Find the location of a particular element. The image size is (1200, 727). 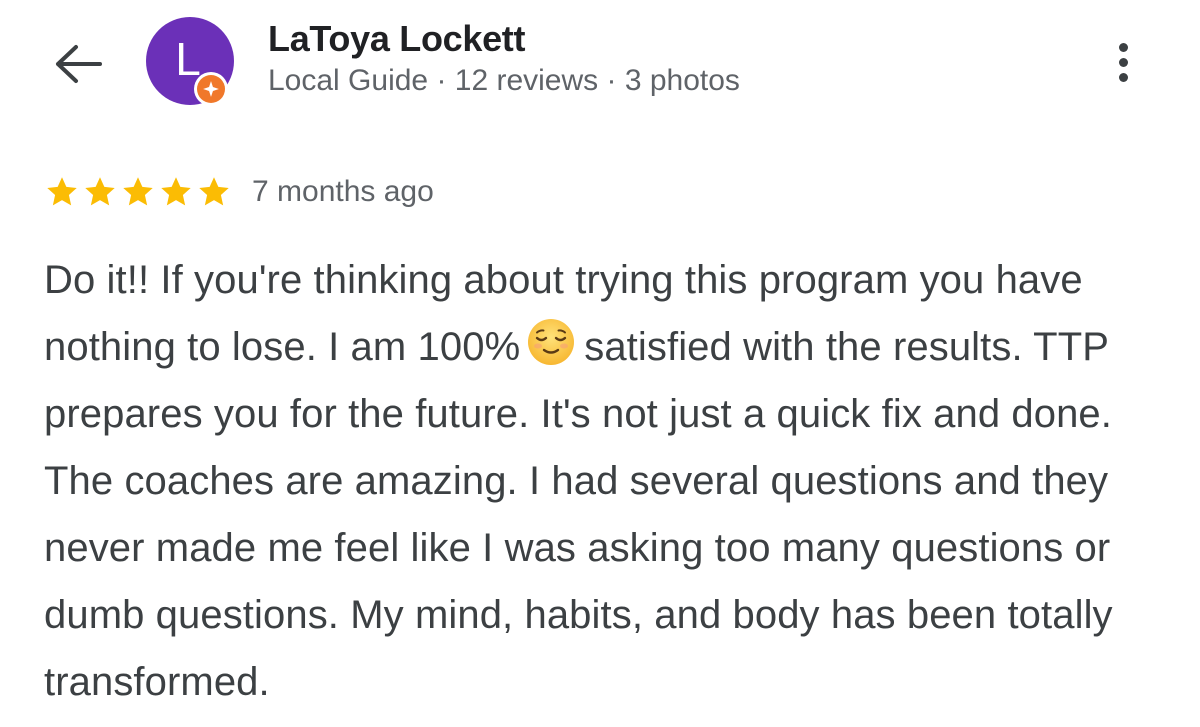

more-options-button is located at coordinates (1123, 62).